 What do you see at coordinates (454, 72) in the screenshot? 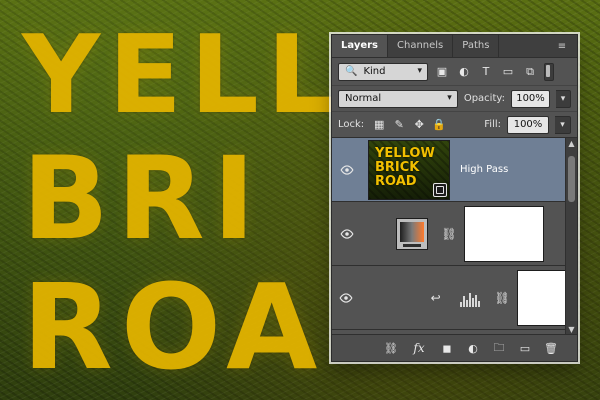
I see `filter-row: 🔍 Kind ▾ ▣ ◐ T ▭ ⧉` at bounding box center [454, 72].